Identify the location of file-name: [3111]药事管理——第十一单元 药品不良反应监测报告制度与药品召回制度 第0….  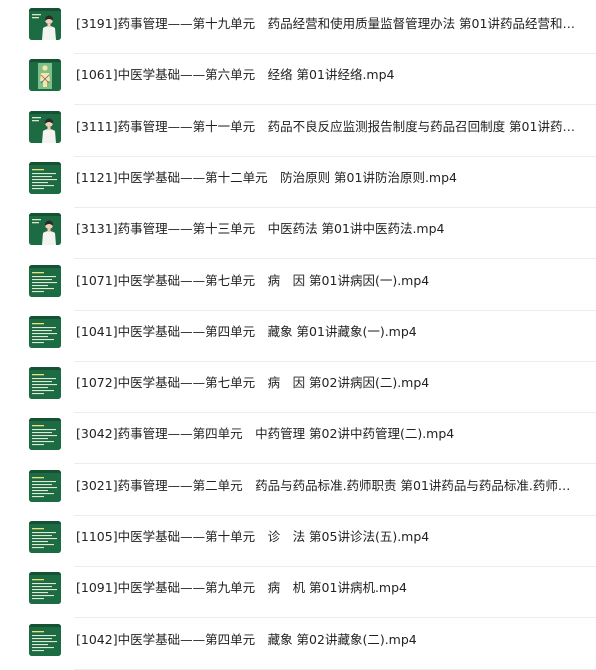
(326, 126).